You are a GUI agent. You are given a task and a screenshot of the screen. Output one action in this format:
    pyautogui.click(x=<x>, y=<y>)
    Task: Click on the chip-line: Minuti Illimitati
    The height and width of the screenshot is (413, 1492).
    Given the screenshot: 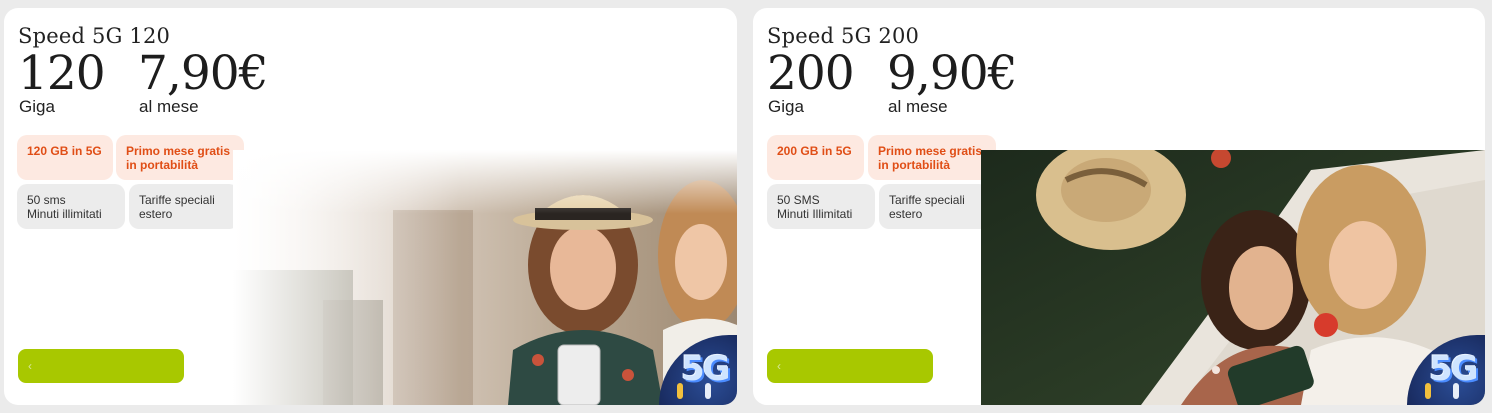 What is the action you would take?
    pyautogui.click(x=815, y=214)
    